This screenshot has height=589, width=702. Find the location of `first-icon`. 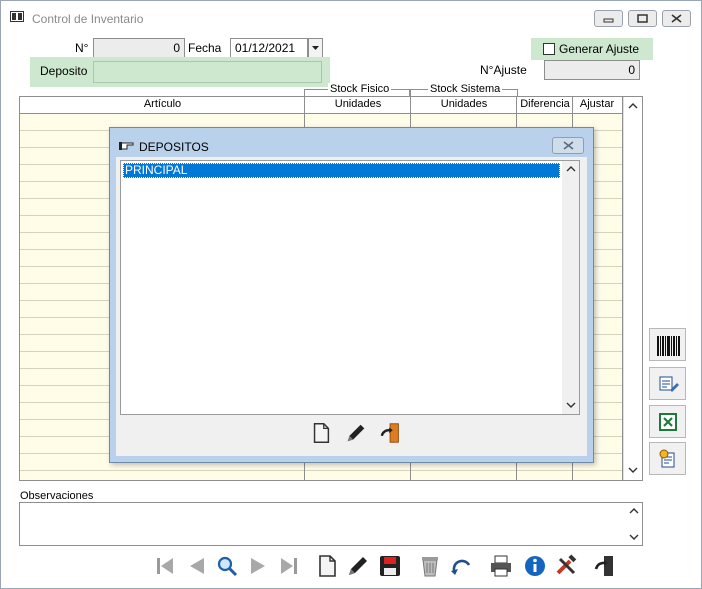

first-icon is located at coordinates (165, 566).